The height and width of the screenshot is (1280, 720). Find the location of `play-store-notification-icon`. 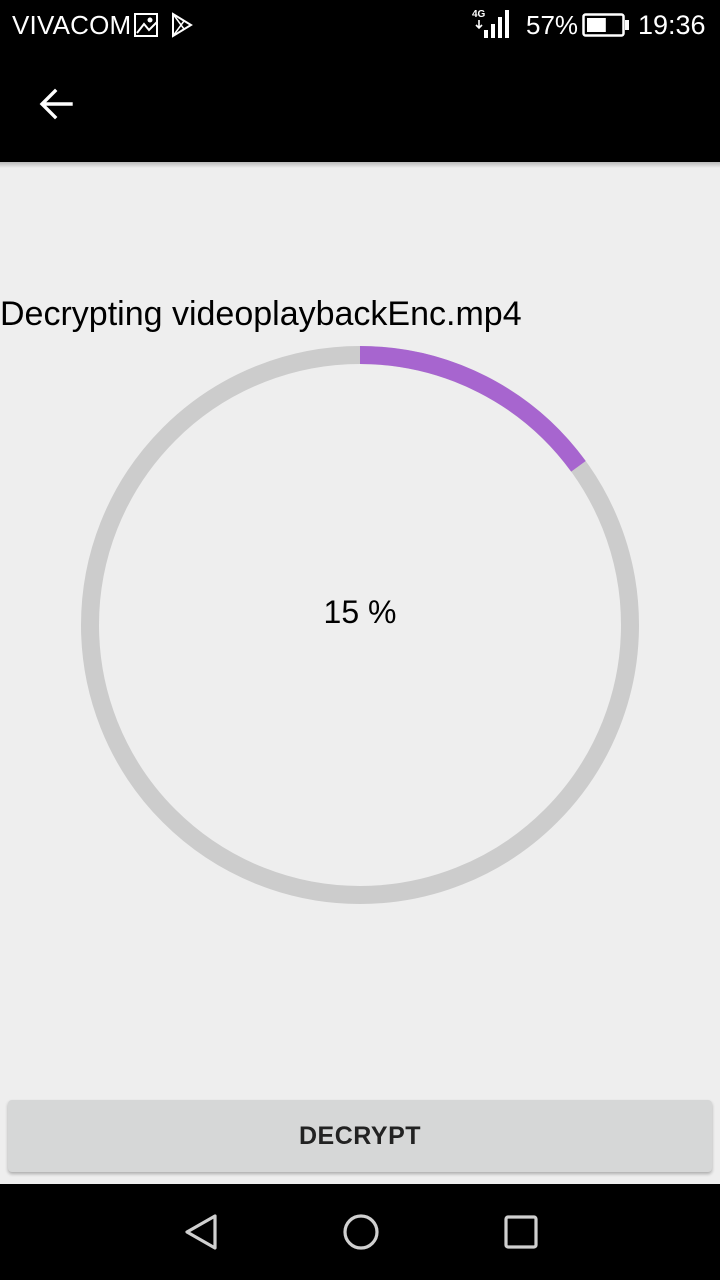

play-store-notification-icon is located at coordinates (182, 27).